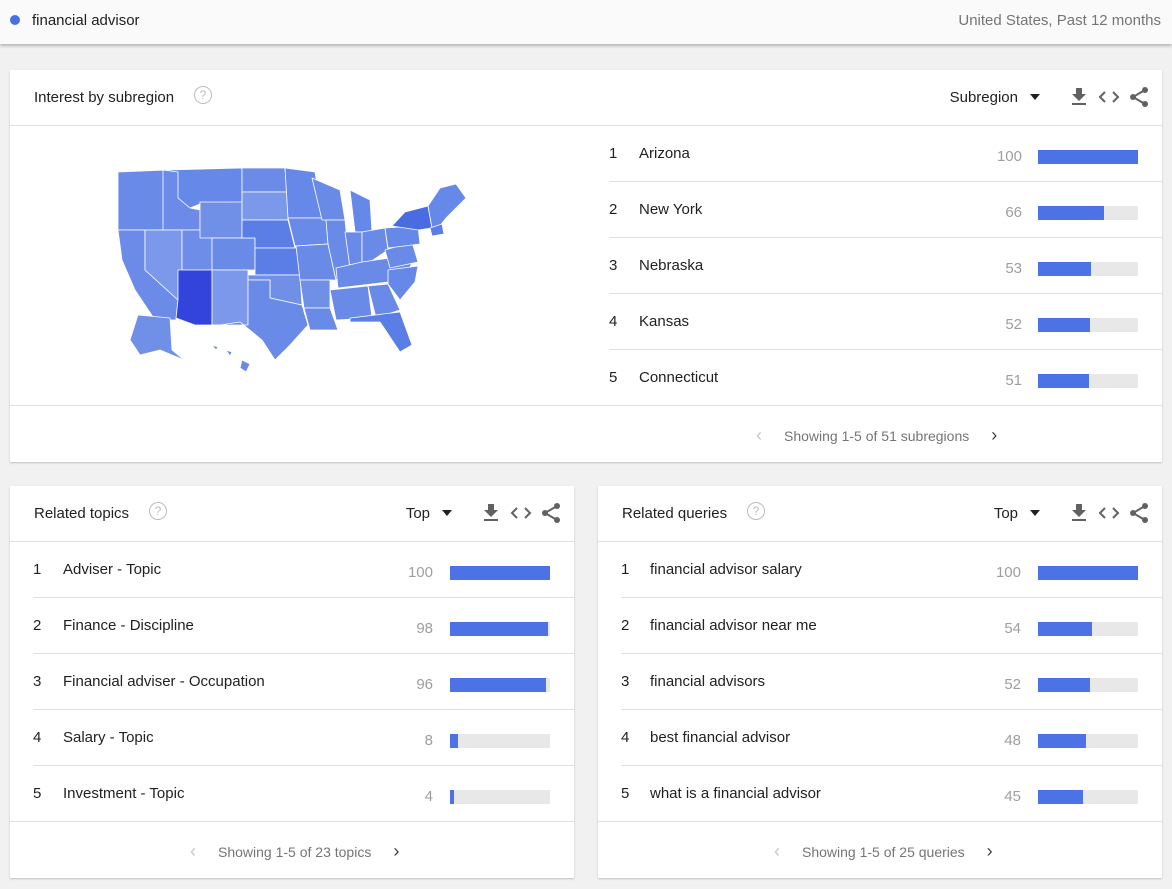  I want to click on us-choropleth-map, so click(290, 265).